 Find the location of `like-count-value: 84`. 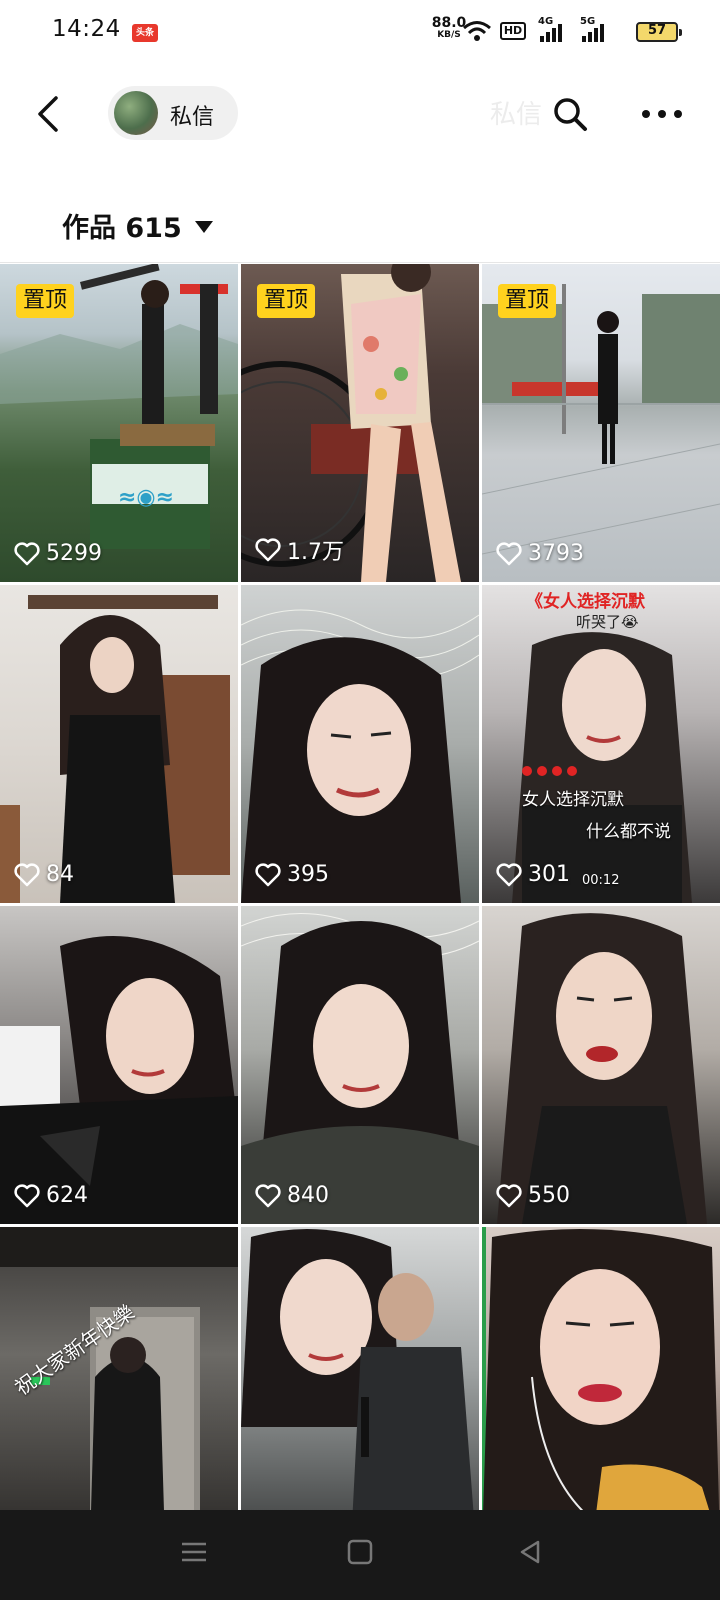

like-count-value: 84 is located at coordinates (60, 874).